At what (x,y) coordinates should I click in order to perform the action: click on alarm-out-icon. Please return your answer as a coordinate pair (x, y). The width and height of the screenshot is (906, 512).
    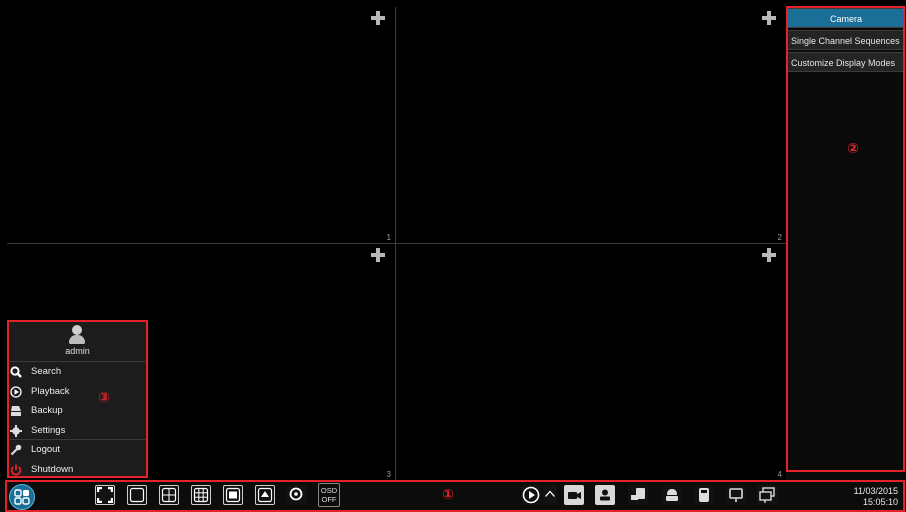
    Looking at the image, I should click on (638, 494).